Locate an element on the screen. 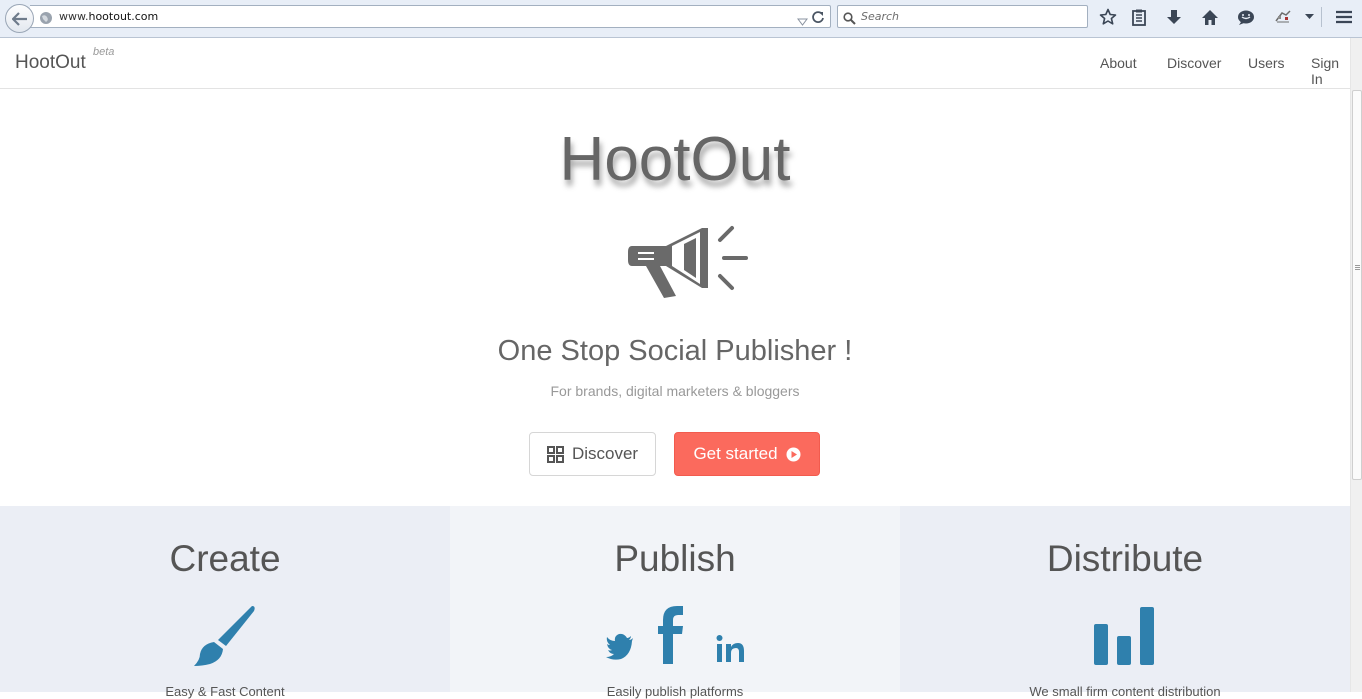 The width and height of the screenshot is (1362, 699). menu-icon is located at coordinates (1344, 17).